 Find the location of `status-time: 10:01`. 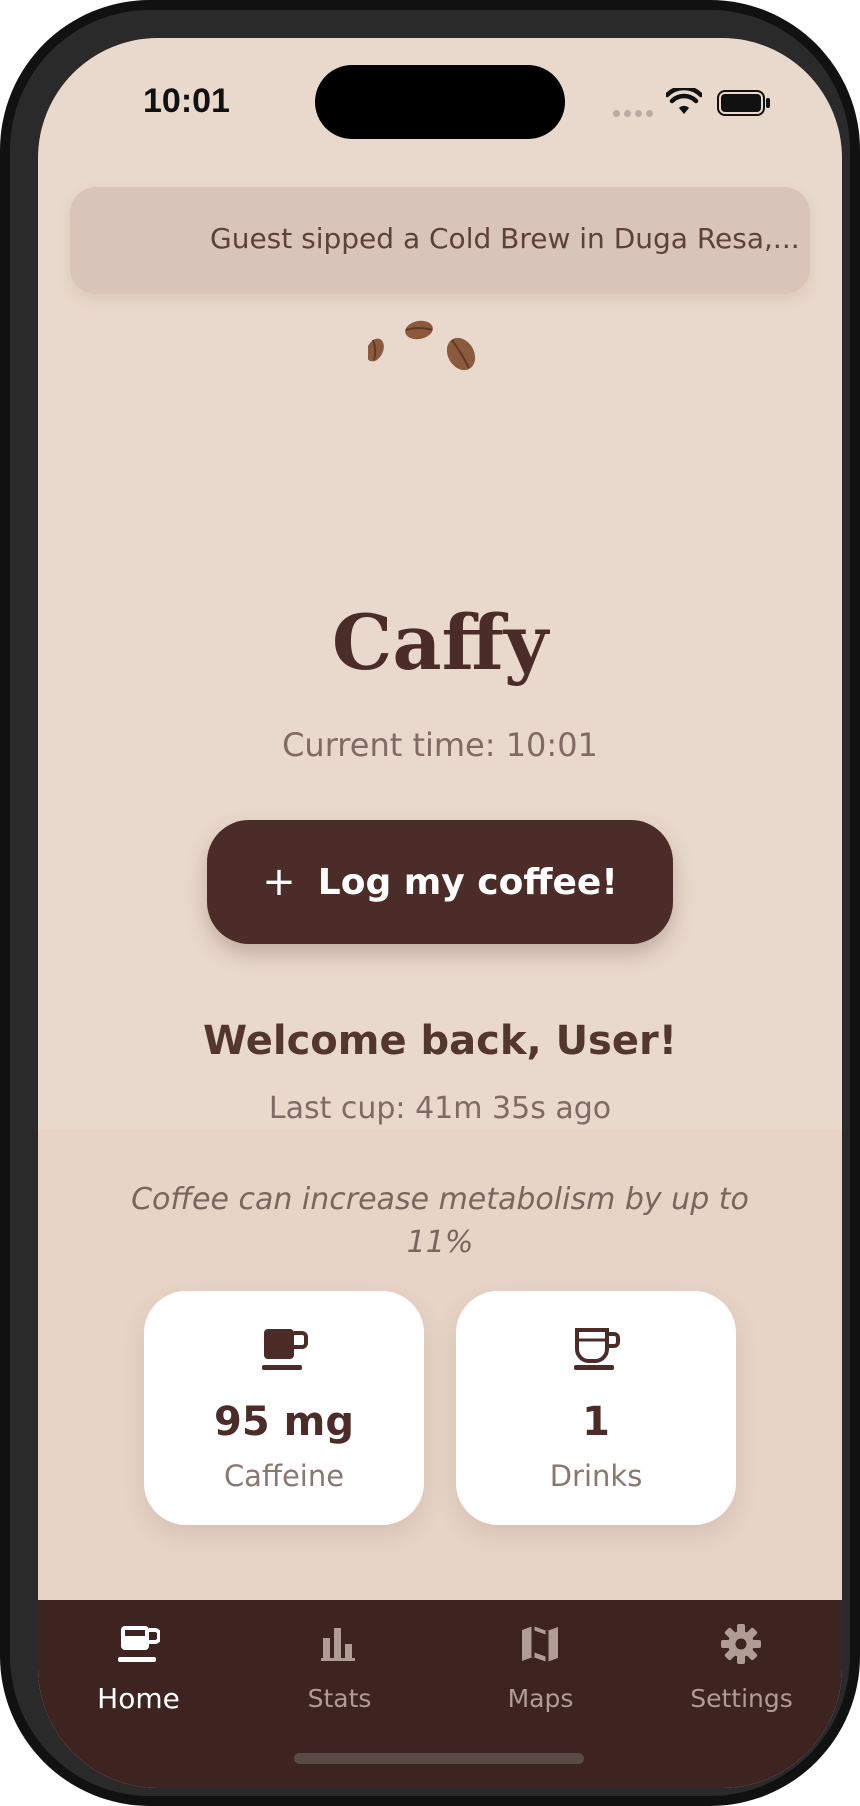

status-time: 10:01 is located at coordinates (186, 101).